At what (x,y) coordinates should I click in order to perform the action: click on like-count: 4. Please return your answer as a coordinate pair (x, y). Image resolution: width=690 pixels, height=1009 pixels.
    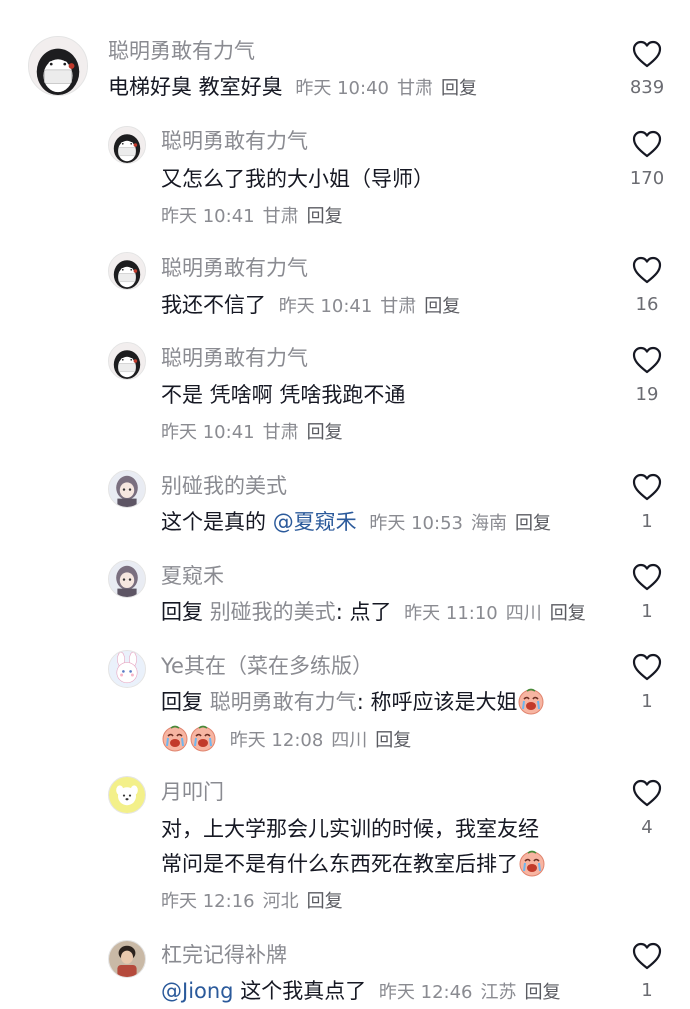
    Looking at the image, I should click on (647, 827).